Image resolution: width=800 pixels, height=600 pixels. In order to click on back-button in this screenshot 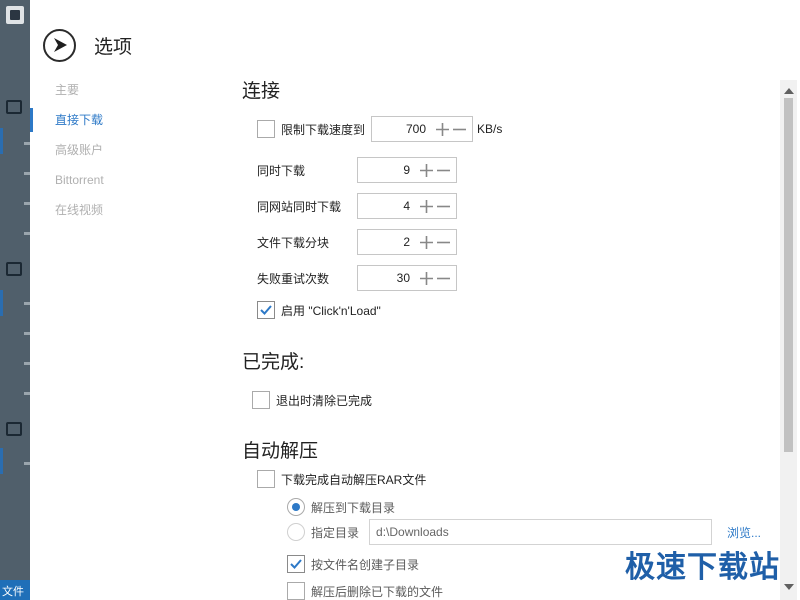, I will do `click(59, 45)`.